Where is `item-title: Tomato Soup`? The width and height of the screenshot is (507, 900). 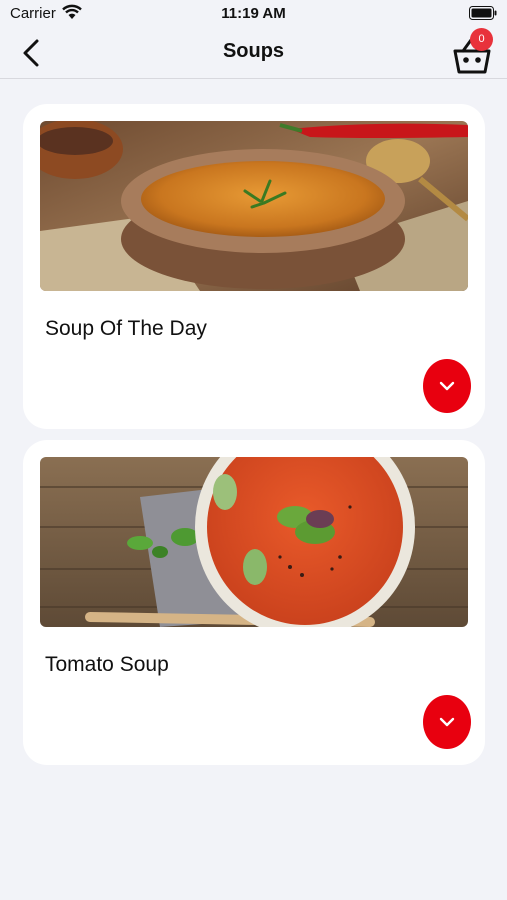 item-title: Tomato Soup is located at coordinates (107, 664).